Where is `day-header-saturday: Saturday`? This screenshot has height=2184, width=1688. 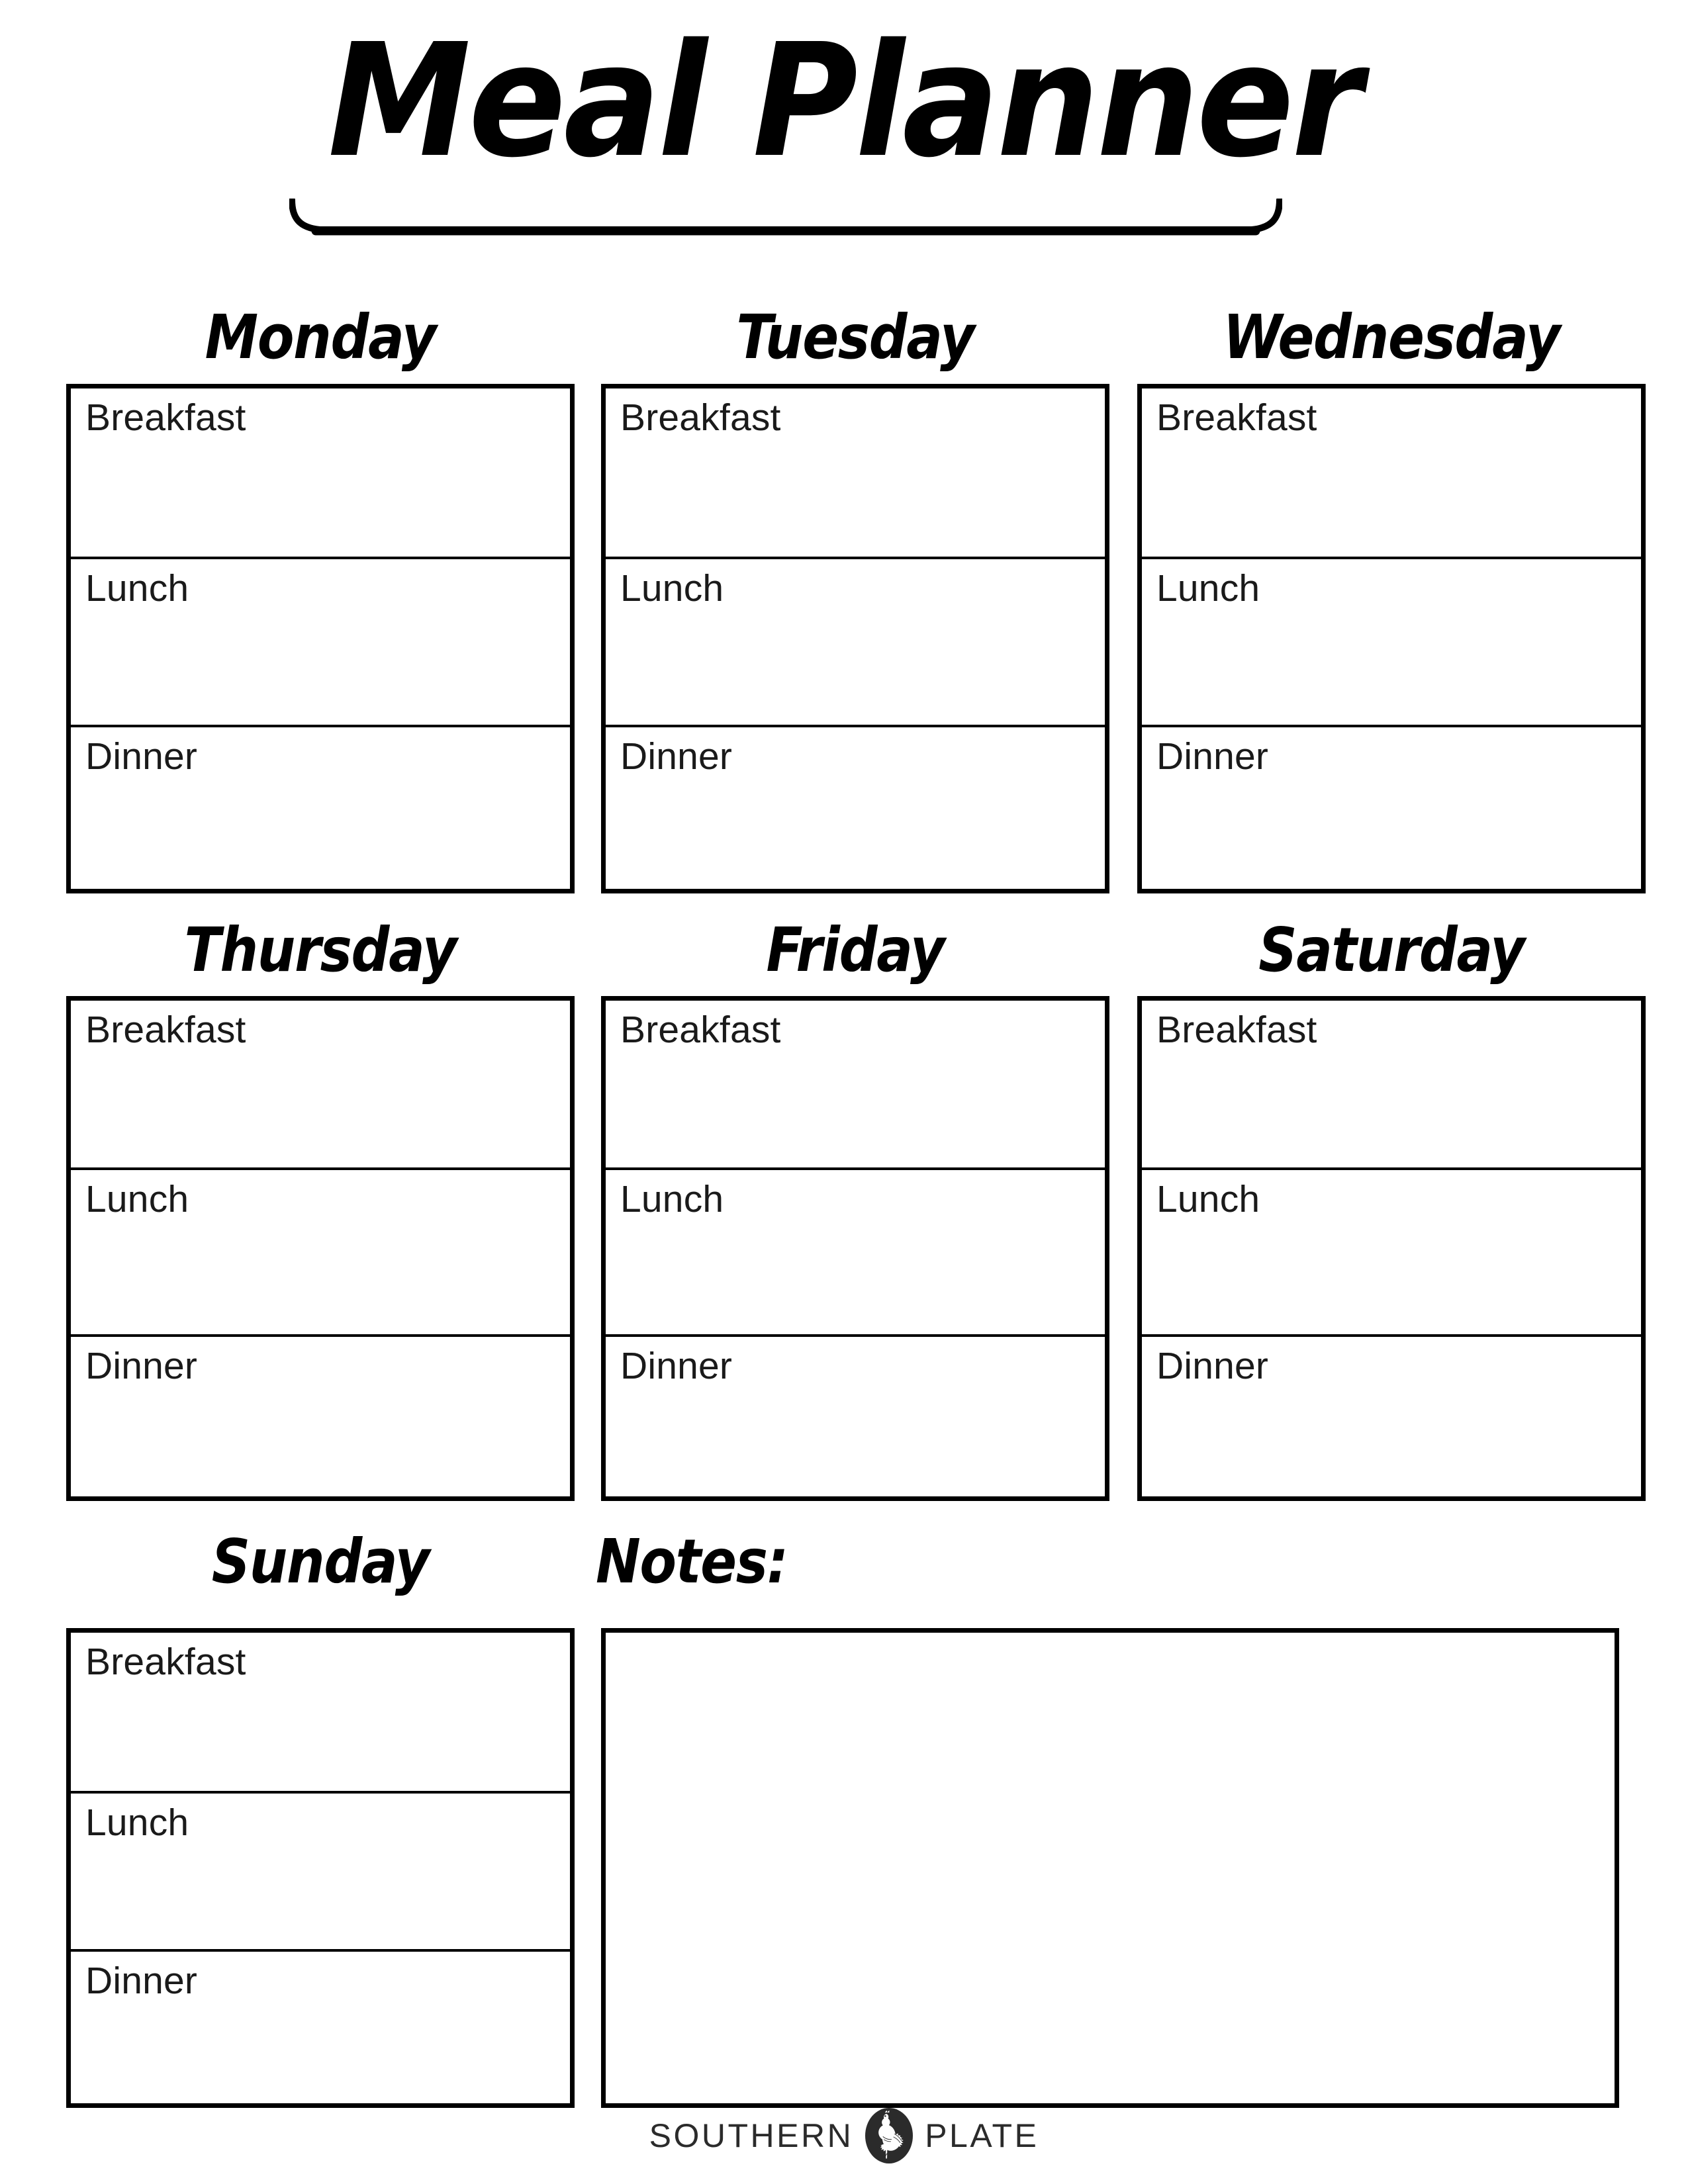 day-header-saturday: Saturday is located at coordinates (1391, 950).